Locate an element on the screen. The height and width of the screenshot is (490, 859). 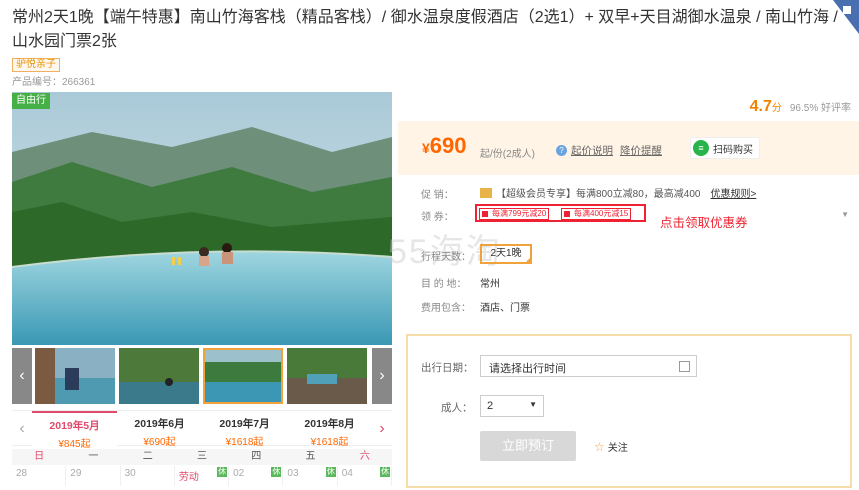
thumb-next-icon: › is located at coordinates (382, 376).